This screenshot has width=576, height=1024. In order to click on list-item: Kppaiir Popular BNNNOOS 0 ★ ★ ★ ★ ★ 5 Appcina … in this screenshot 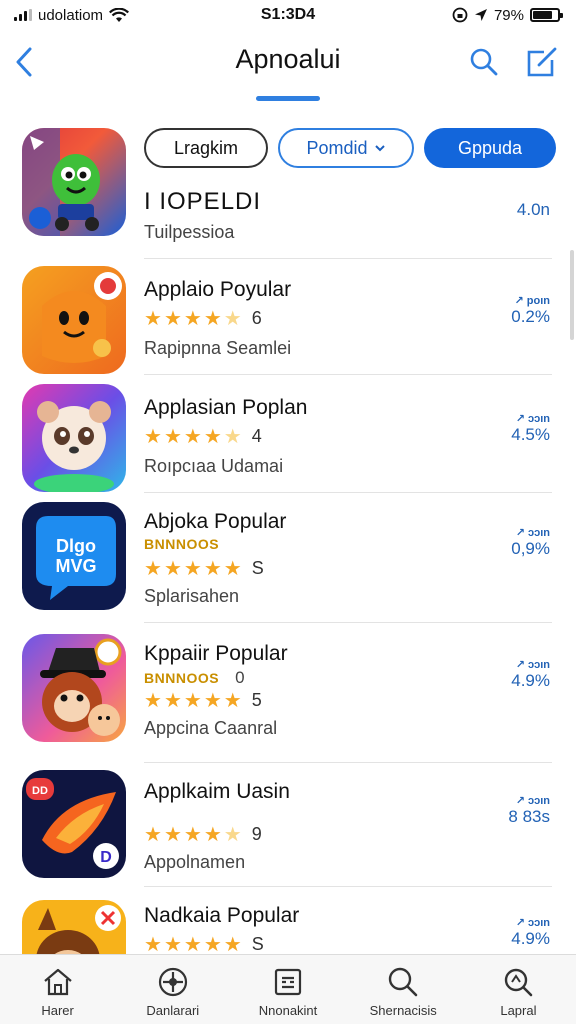, I will do `click(288, 699)`.